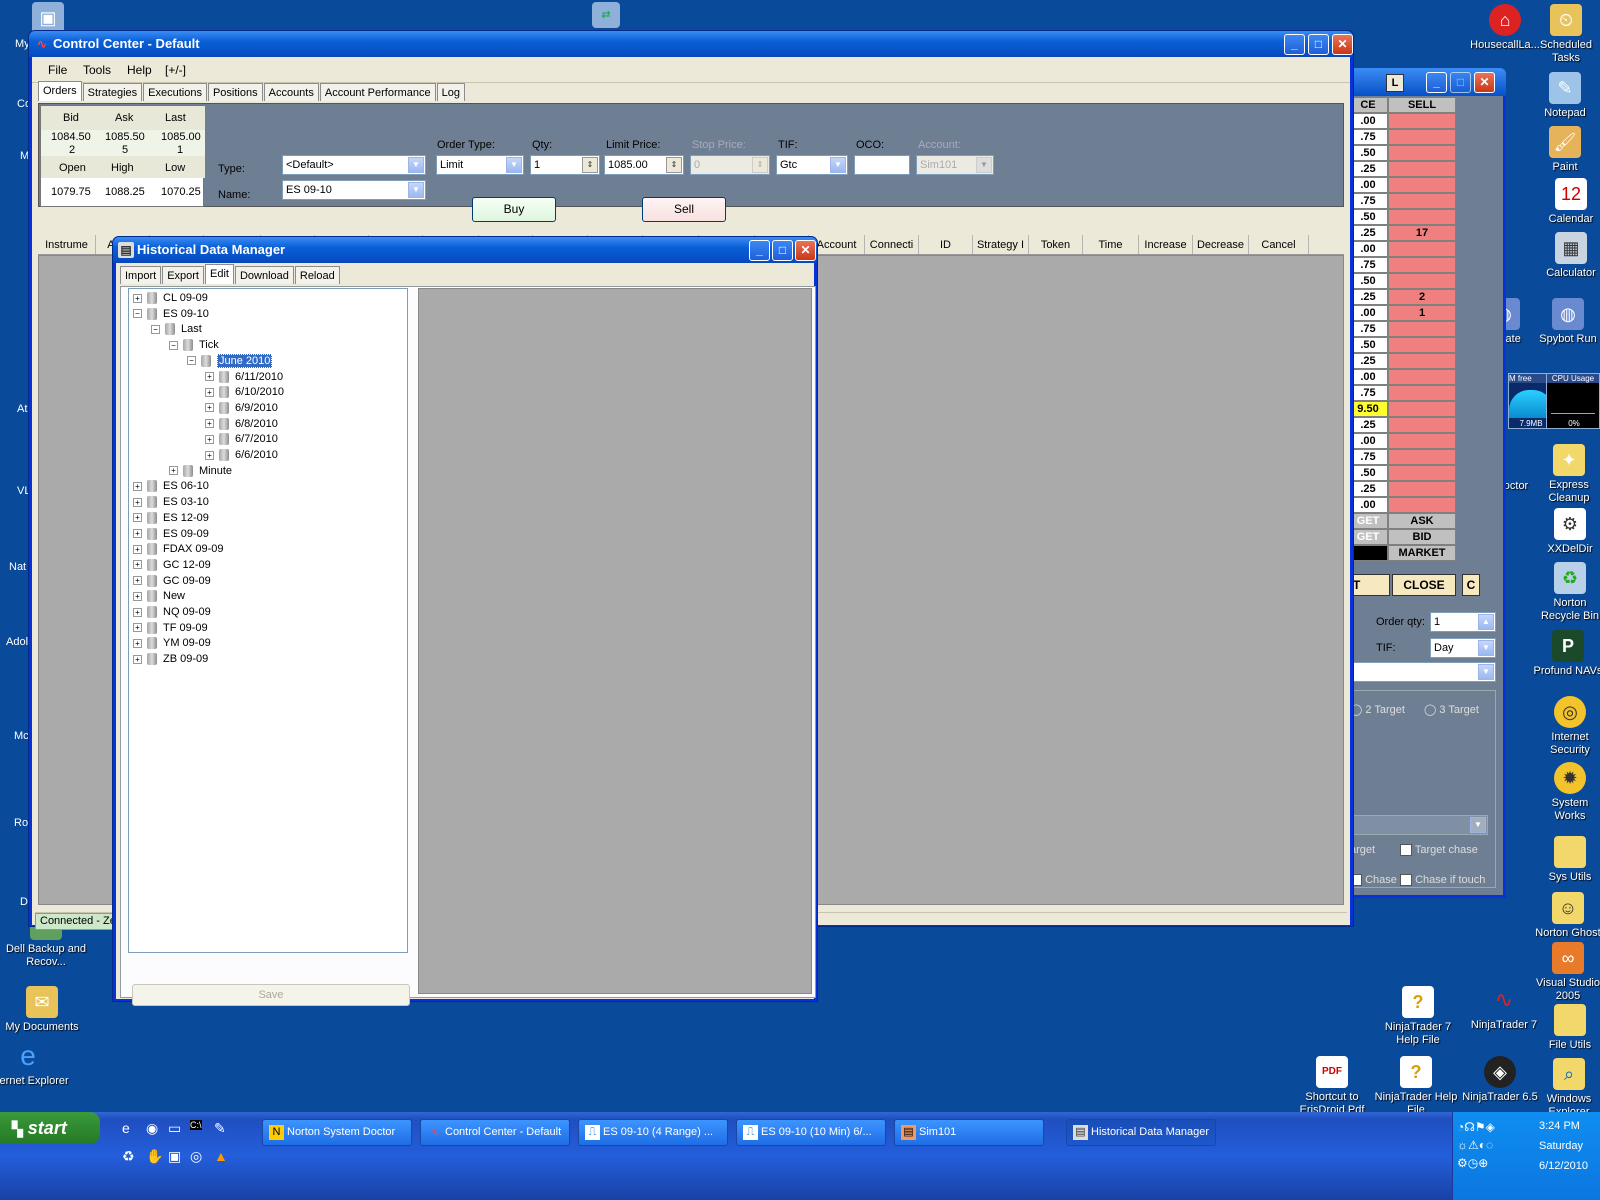  What do you see at coordinates (1567, 474) in the screenshot?
I see `desktop-icon-express-cleanup: ✦ Express Cleanup` at bounding box center [1567, 474].